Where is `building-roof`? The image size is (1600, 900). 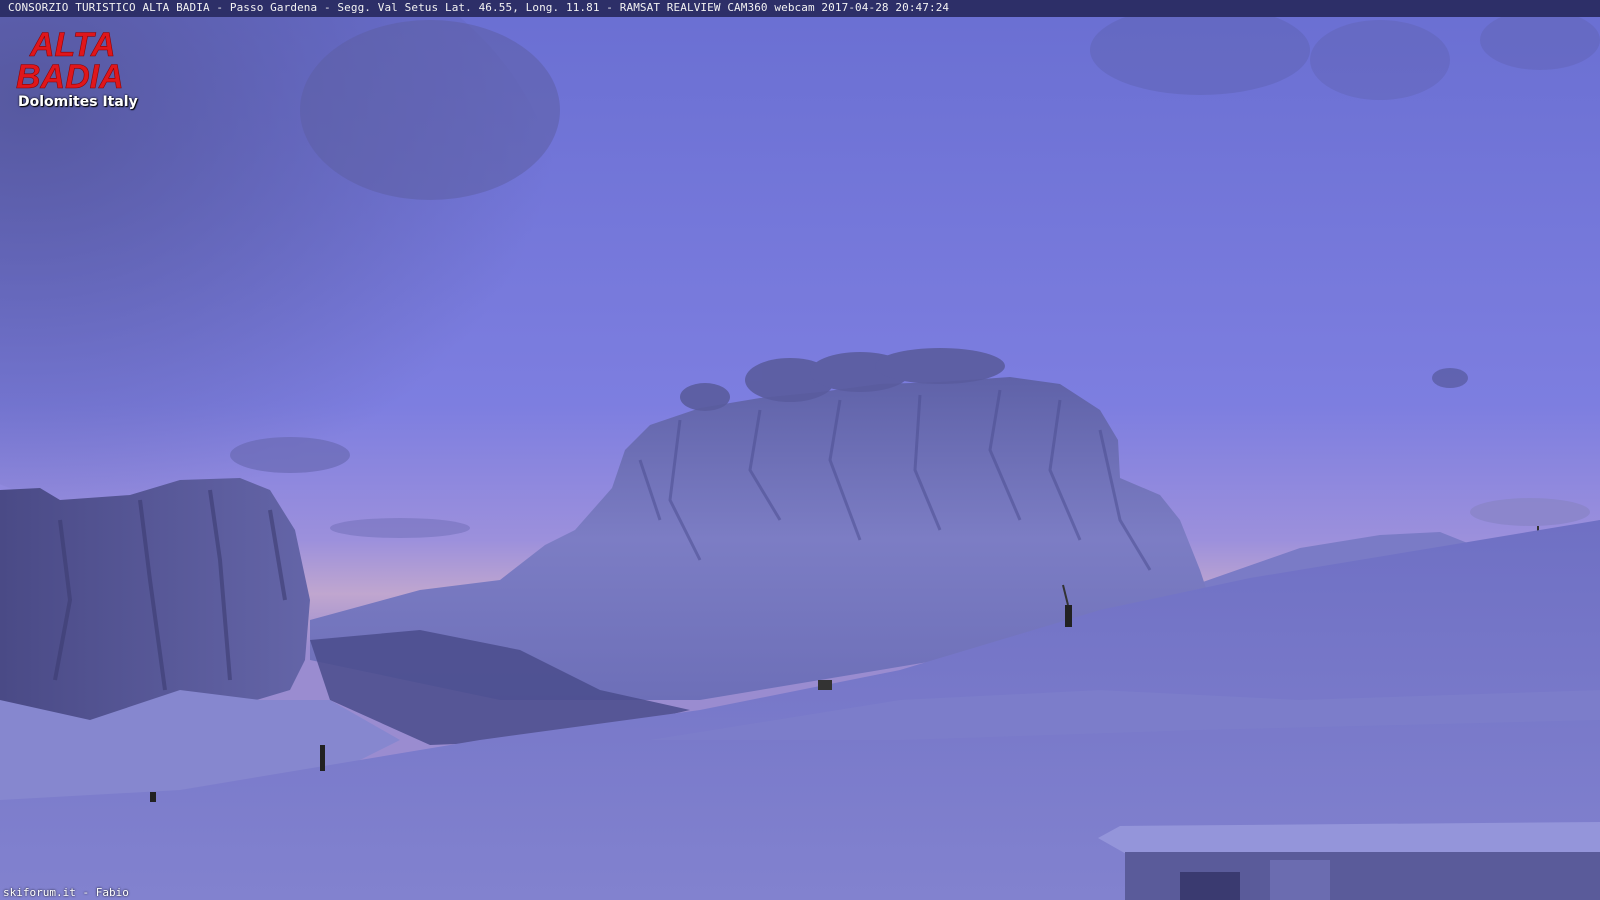
building-roof is located at coordinates (1349, 861).